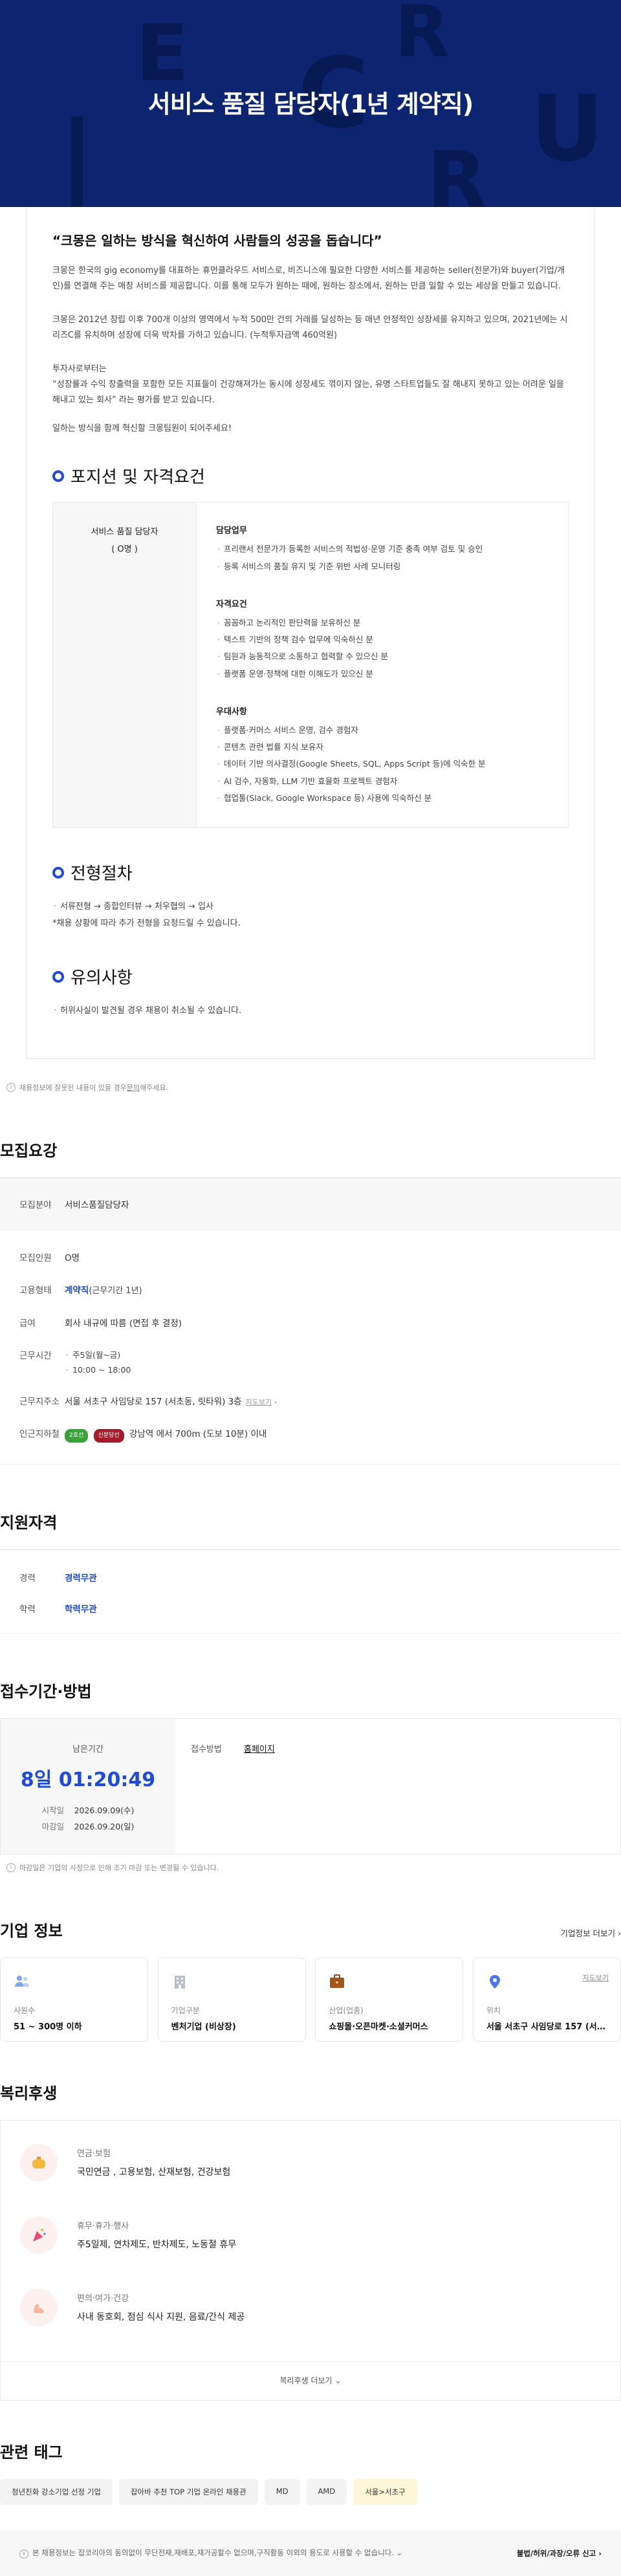  I want to click on position-count: ( O명 ), so click(124, 550).